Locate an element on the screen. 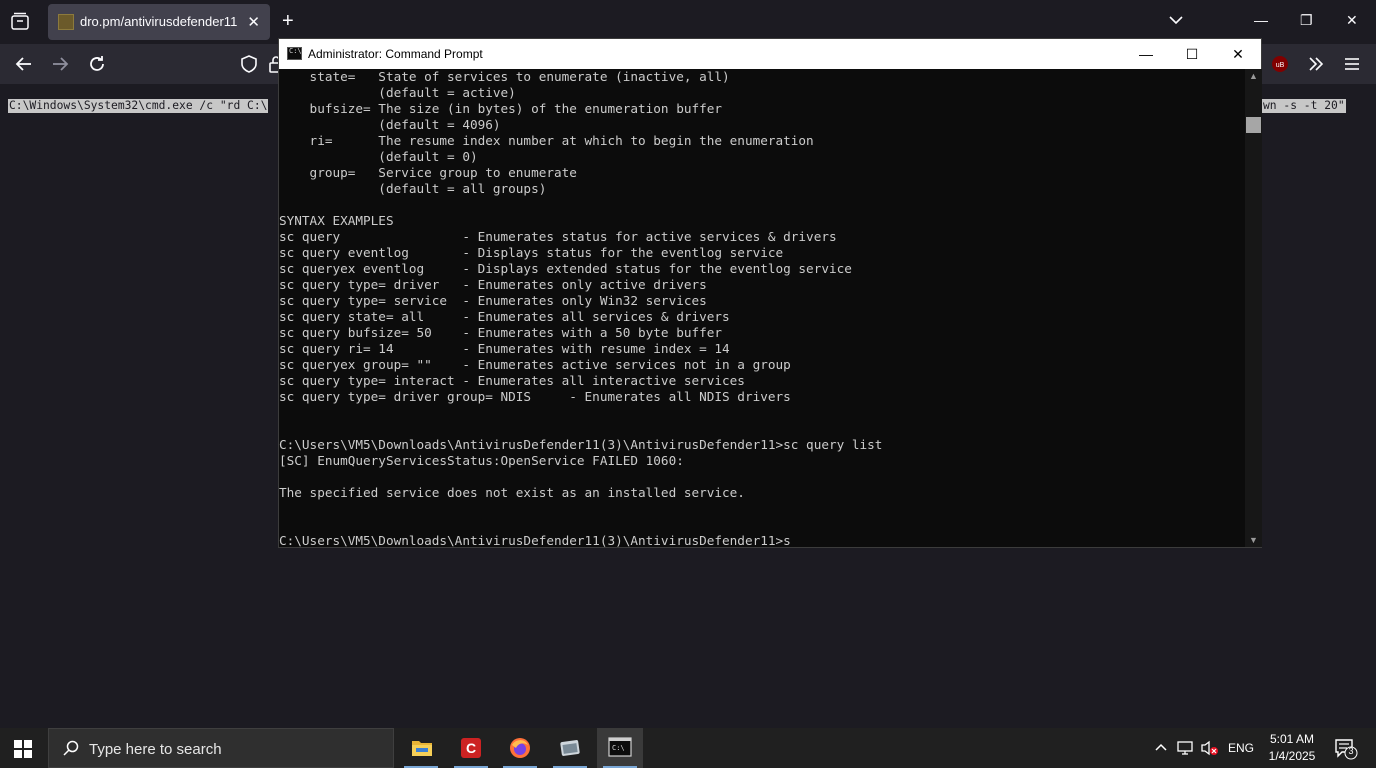 The height and width of the screenshot is (768, 1376). search-placeholder: Type here to search is located at coordinates (155, 749).